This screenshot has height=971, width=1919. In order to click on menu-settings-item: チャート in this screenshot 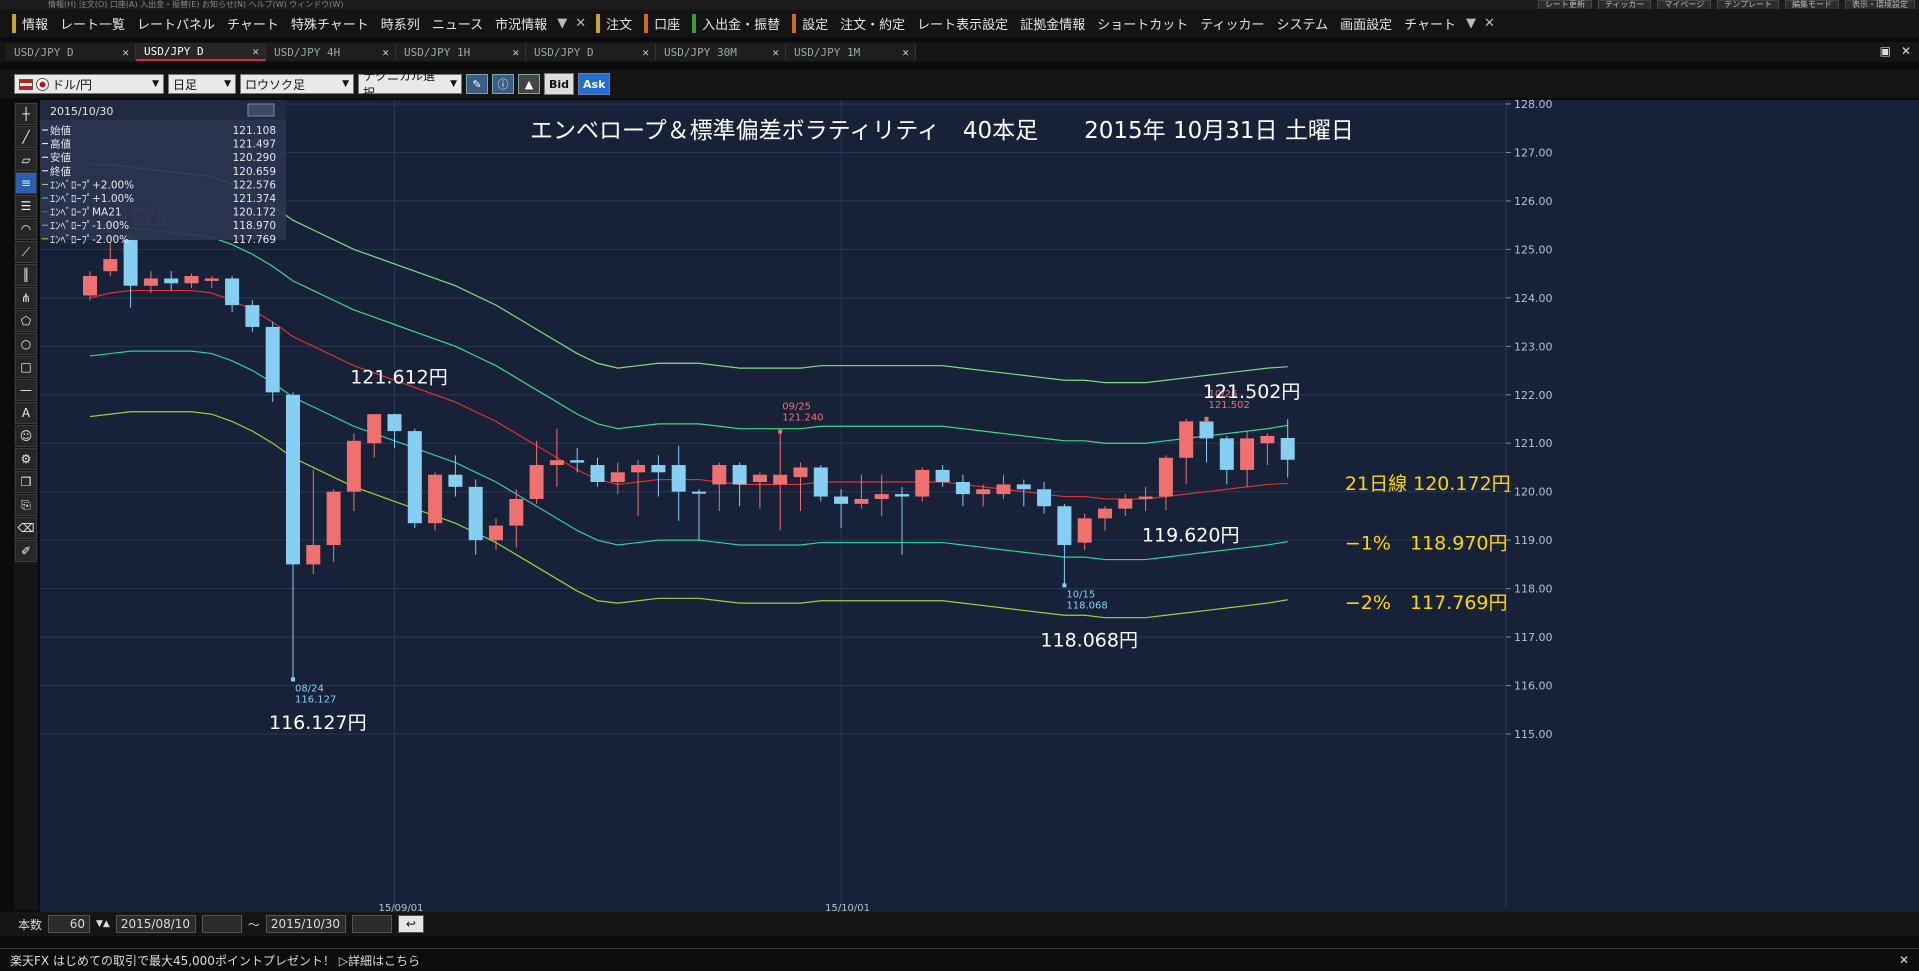, I will do `click(1430, 23)`.